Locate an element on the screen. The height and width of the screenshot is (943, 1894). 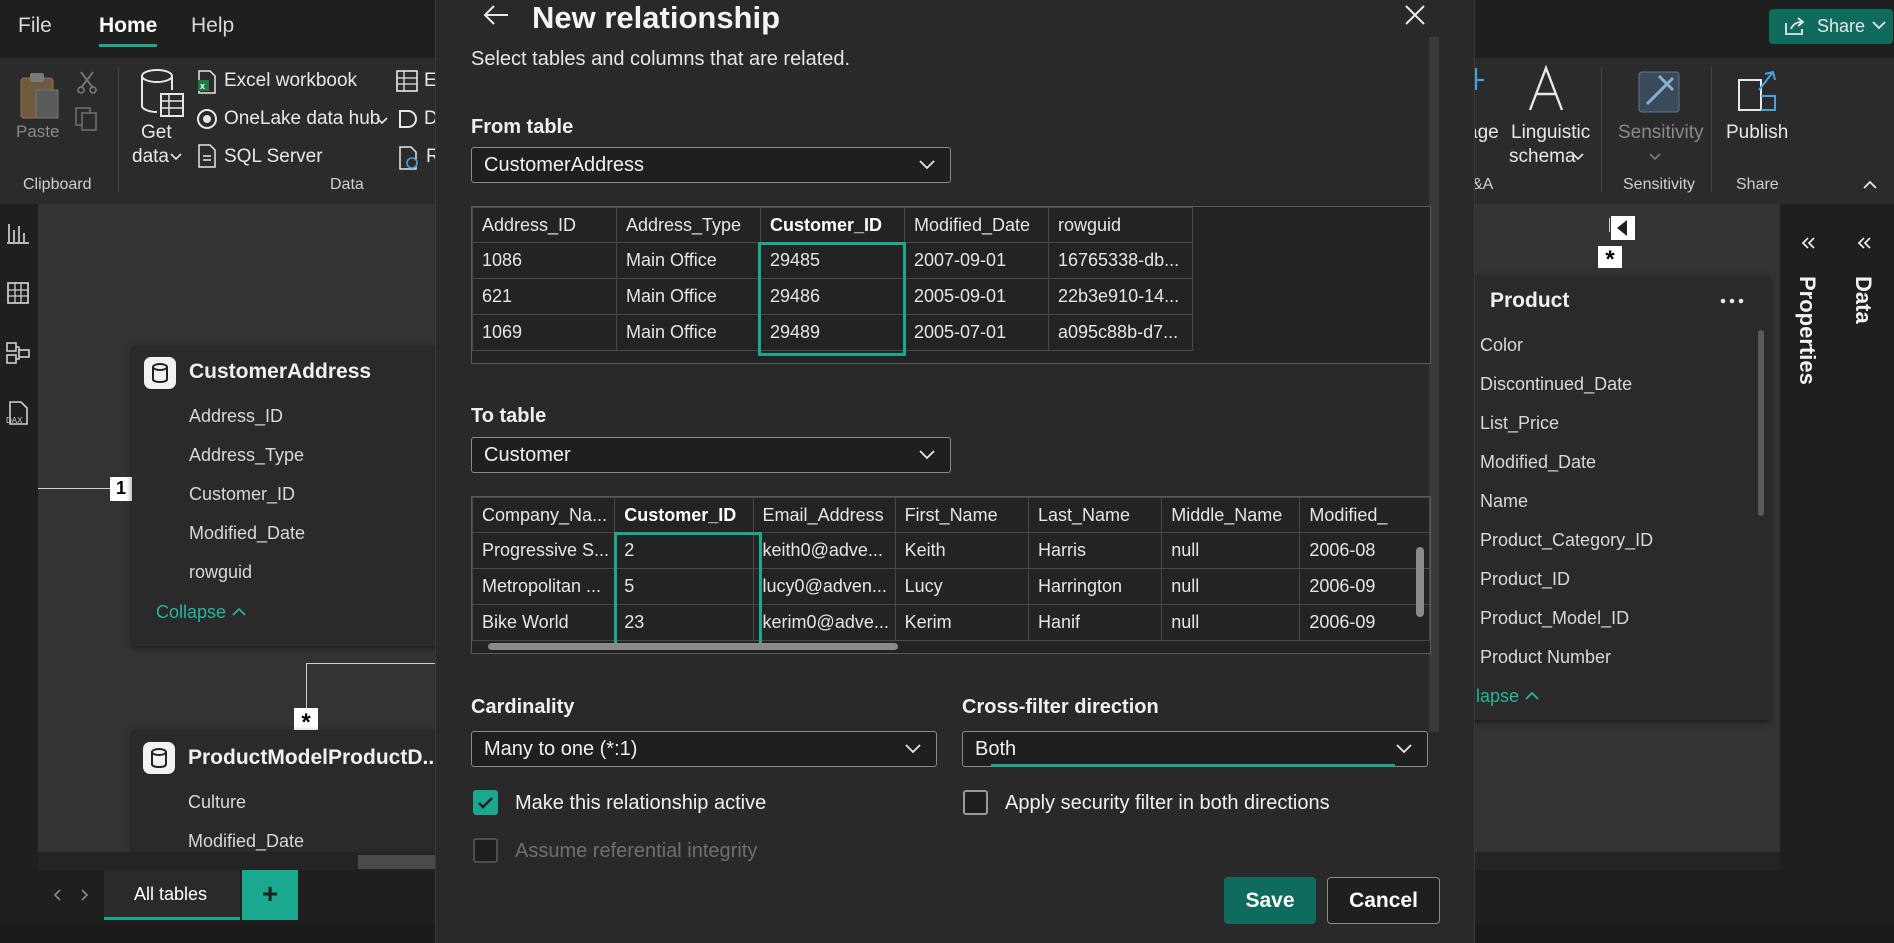
get-data-label-1: Get is located at coordinates (156, 133).